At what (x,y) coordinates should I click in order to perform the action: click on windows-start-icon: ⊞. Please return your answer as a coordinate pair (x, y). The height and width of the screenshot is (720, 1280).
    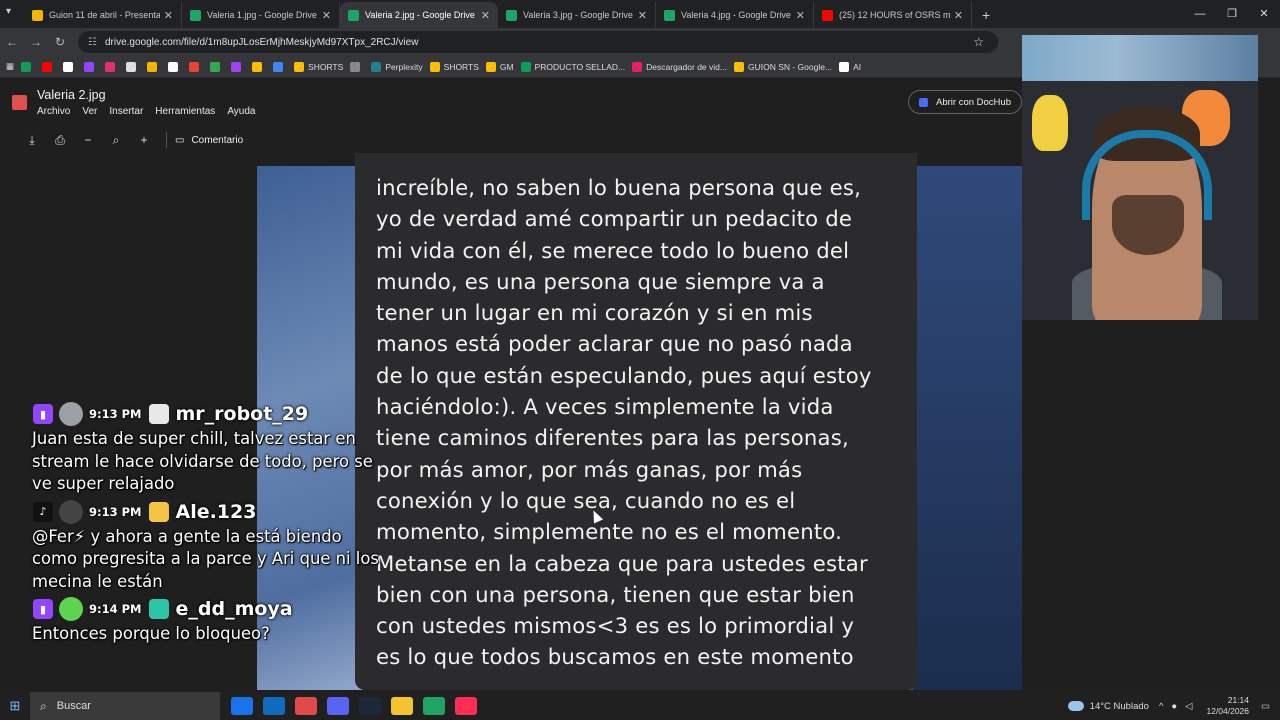
    Looking at the image, I should click on (15, 706).